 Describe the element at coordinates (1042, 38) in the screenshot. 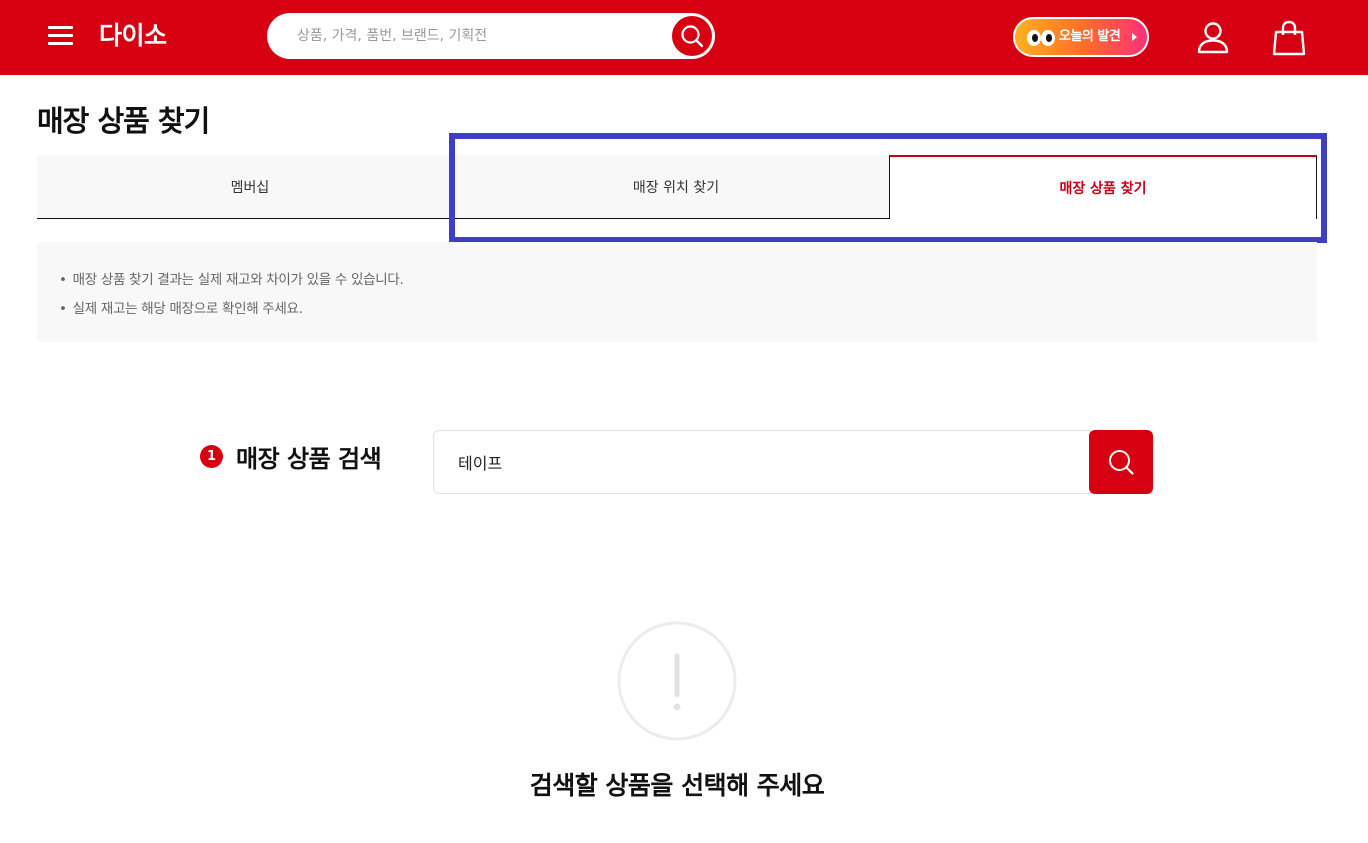

I see `eyes-icon` at that location.